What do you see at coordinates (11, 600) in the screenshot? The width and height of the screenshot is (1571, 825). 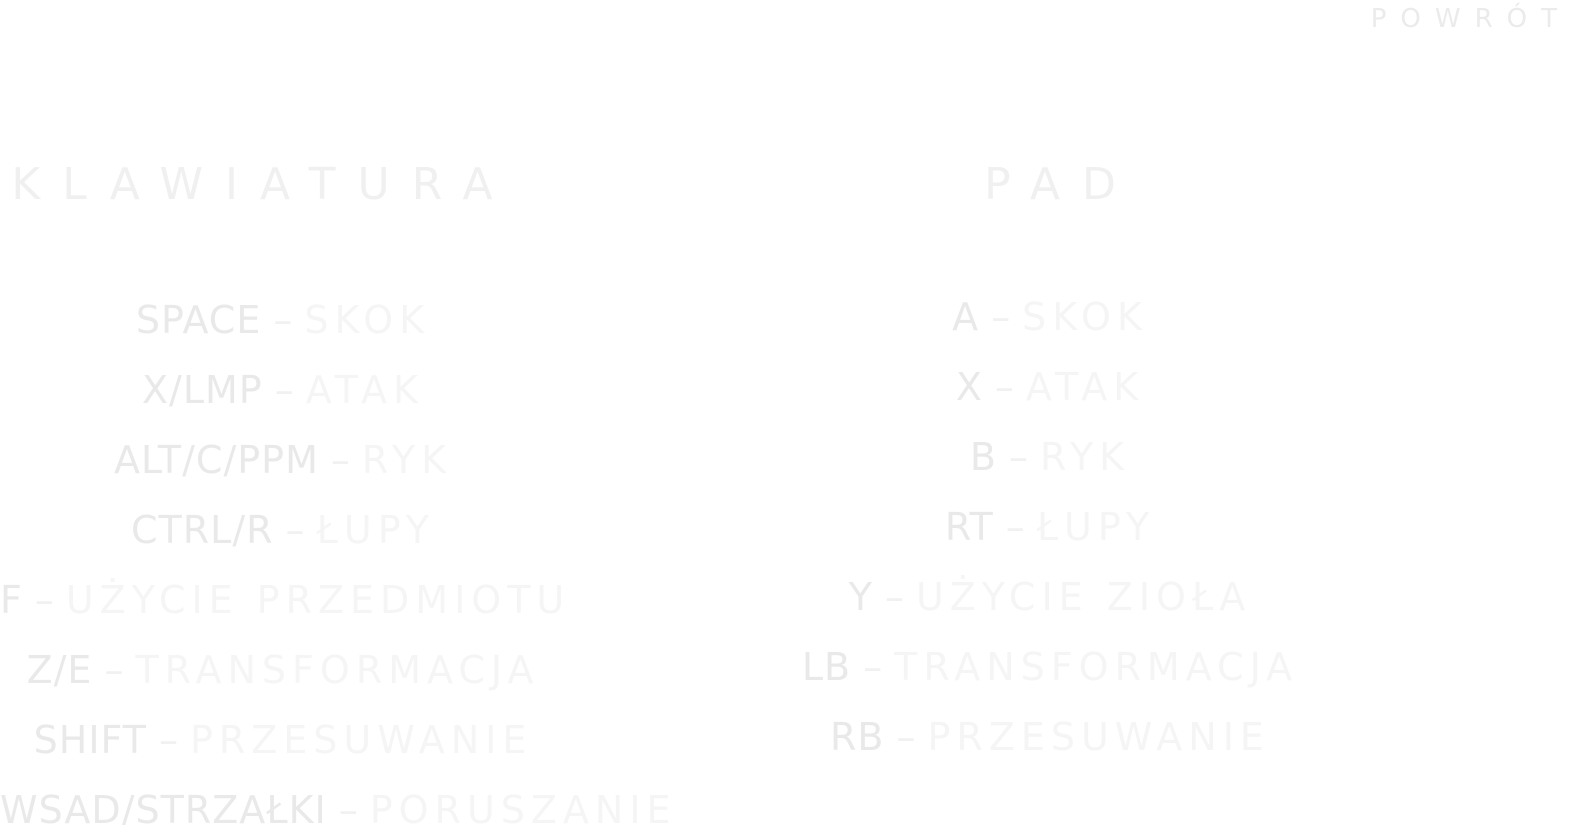 I see `binding-key: F` at bounding box center [11, 600].